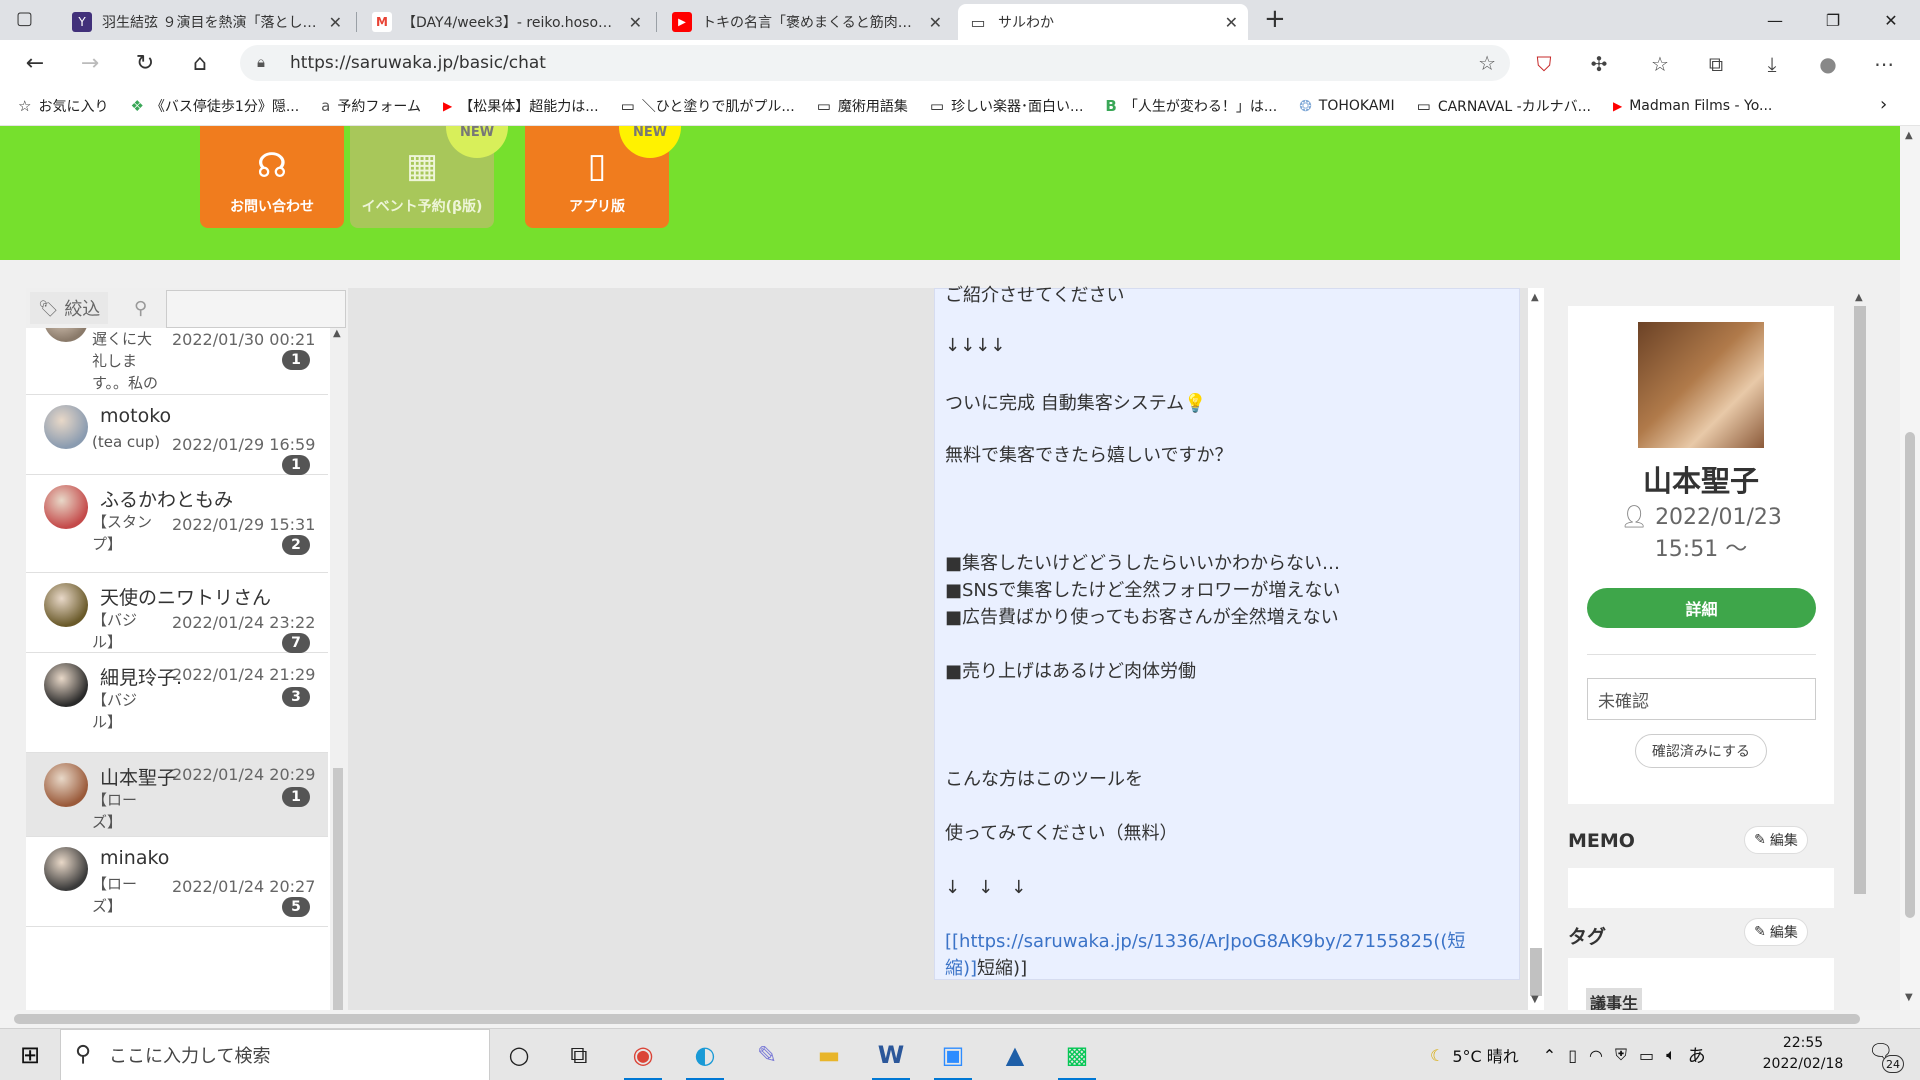 The image size is (1920, 1080). I want to click on lock-icon: 🔒︎, so click(261, 62).